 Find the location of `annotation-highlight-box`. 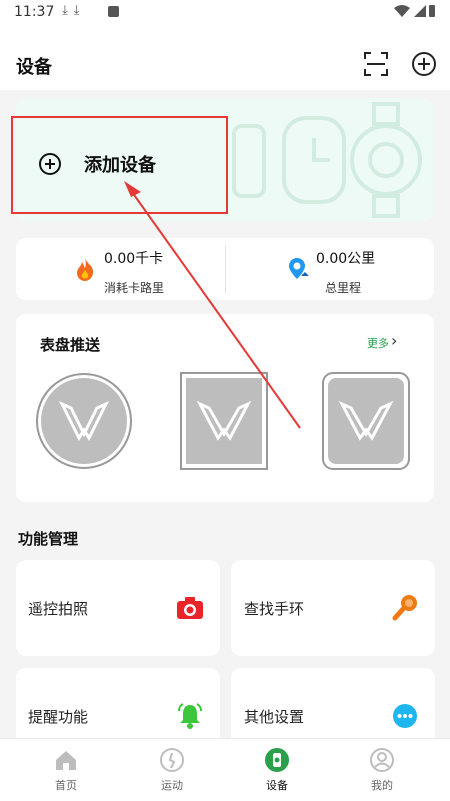

annotation-highlight-box is located at coordinates (119, 165).